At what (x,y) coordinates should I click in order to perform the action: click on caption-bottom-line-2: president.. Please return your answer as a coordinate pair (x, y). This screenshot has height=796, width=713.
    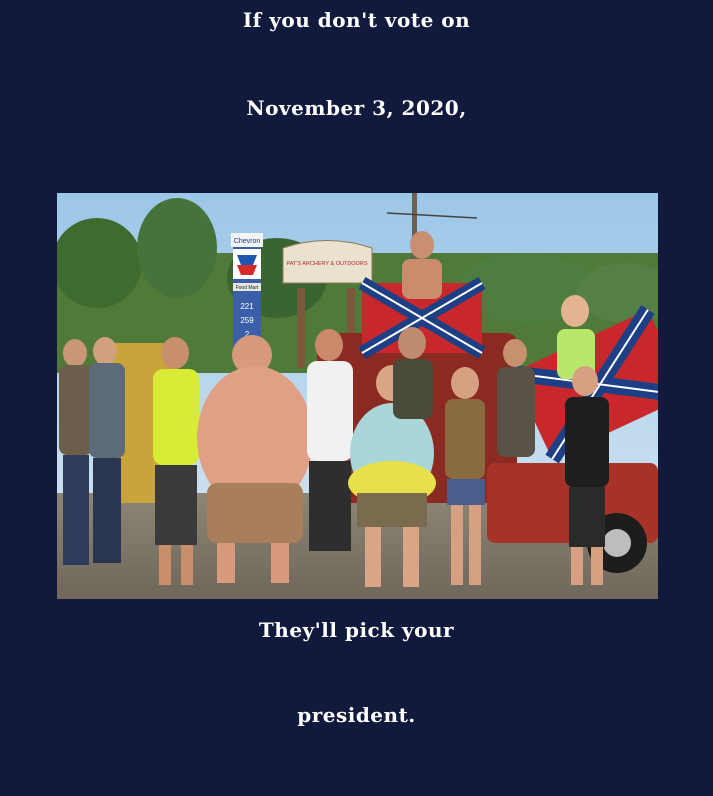
    Looking at the image, I should click on (356, 715).